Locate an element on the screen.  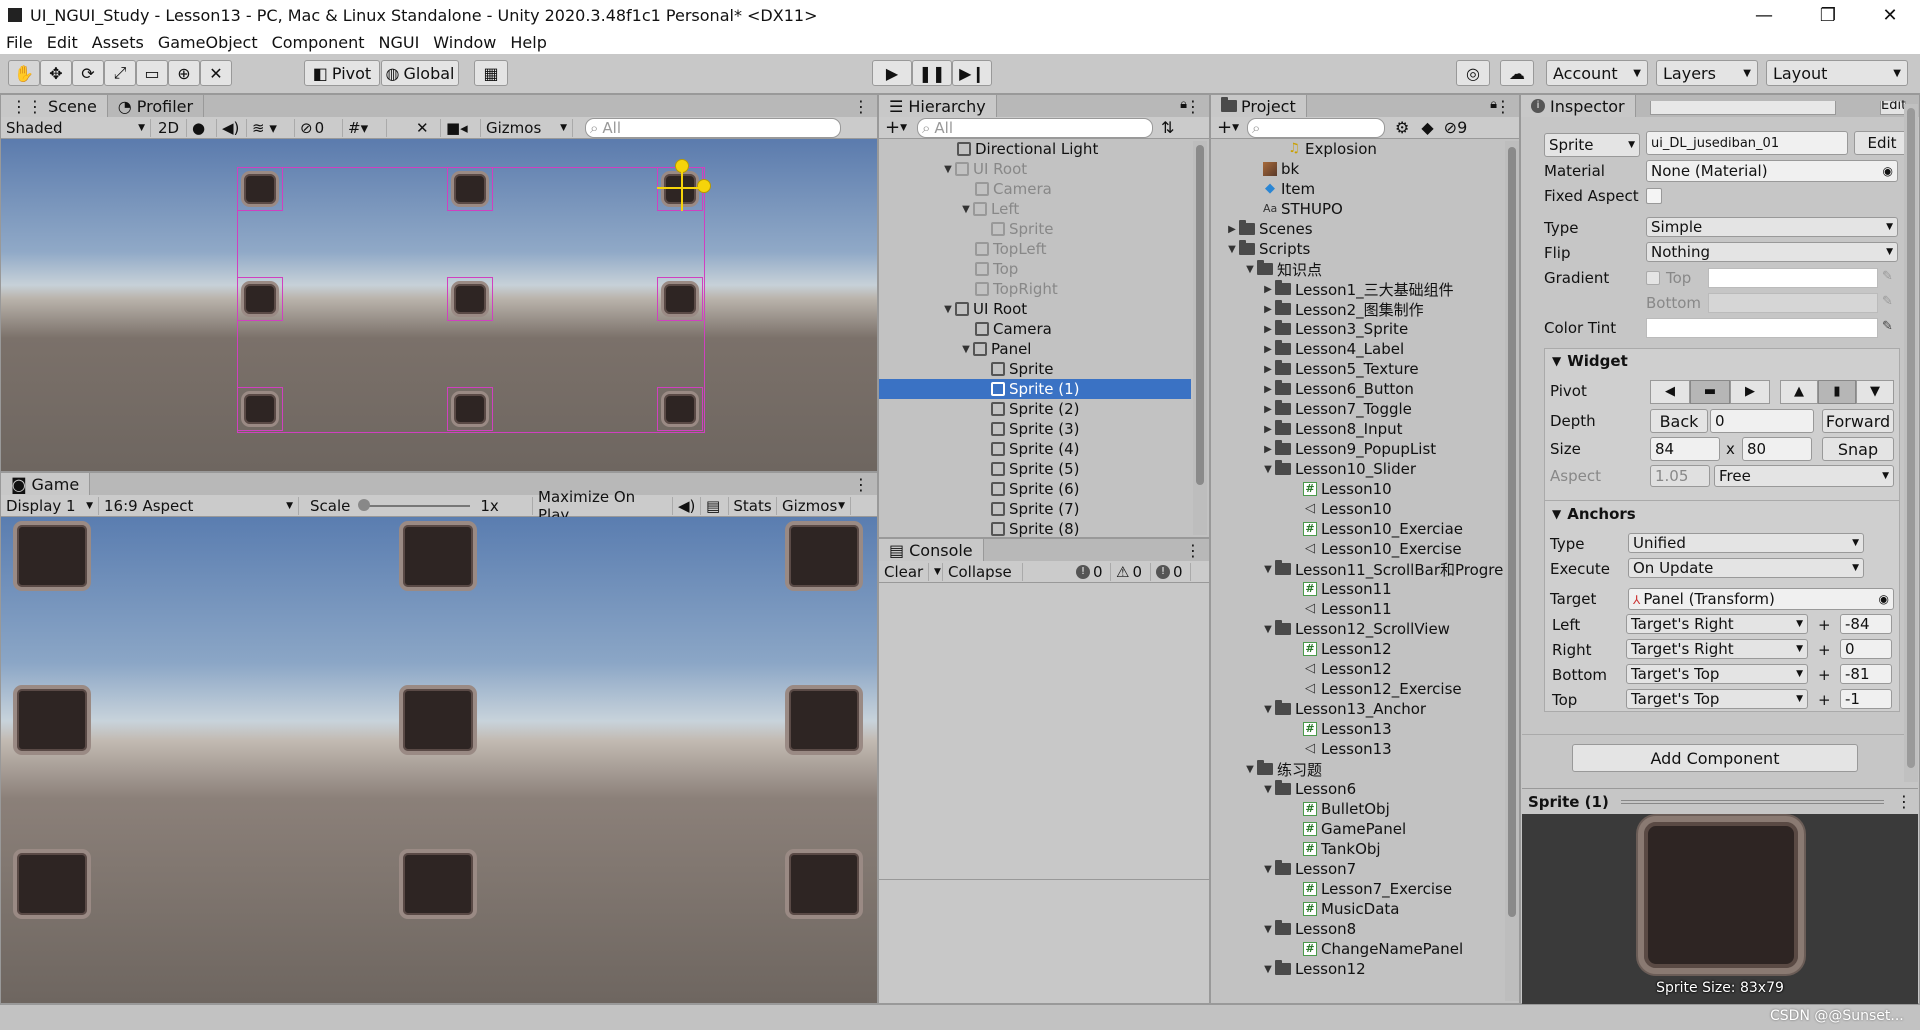
add-icon: + is located at coordinates (1224, 127).